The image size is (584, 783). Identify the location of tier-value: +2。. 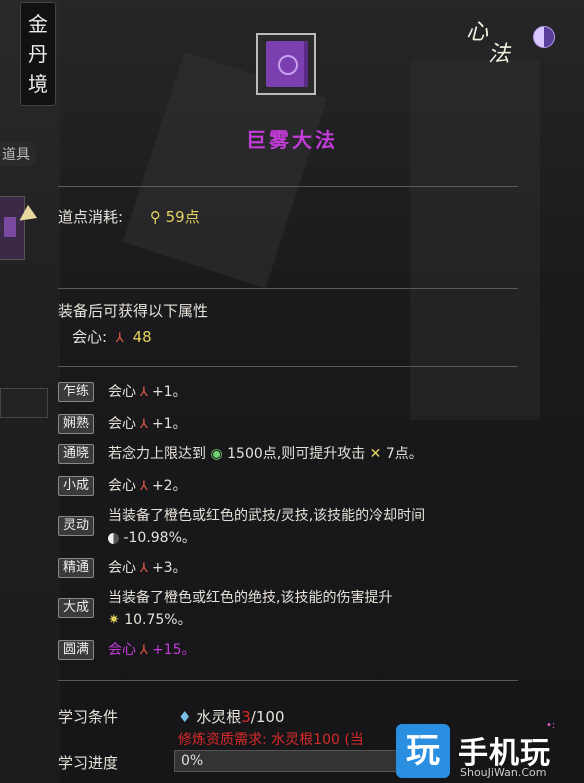
(169, 486).